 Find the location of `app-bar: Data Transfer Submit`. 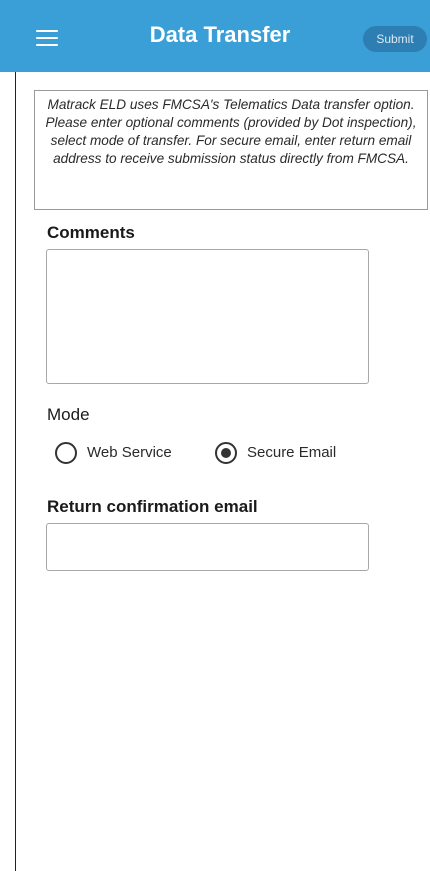

app-bar: Data Transfer Submit is located at coordinates (215, 36).